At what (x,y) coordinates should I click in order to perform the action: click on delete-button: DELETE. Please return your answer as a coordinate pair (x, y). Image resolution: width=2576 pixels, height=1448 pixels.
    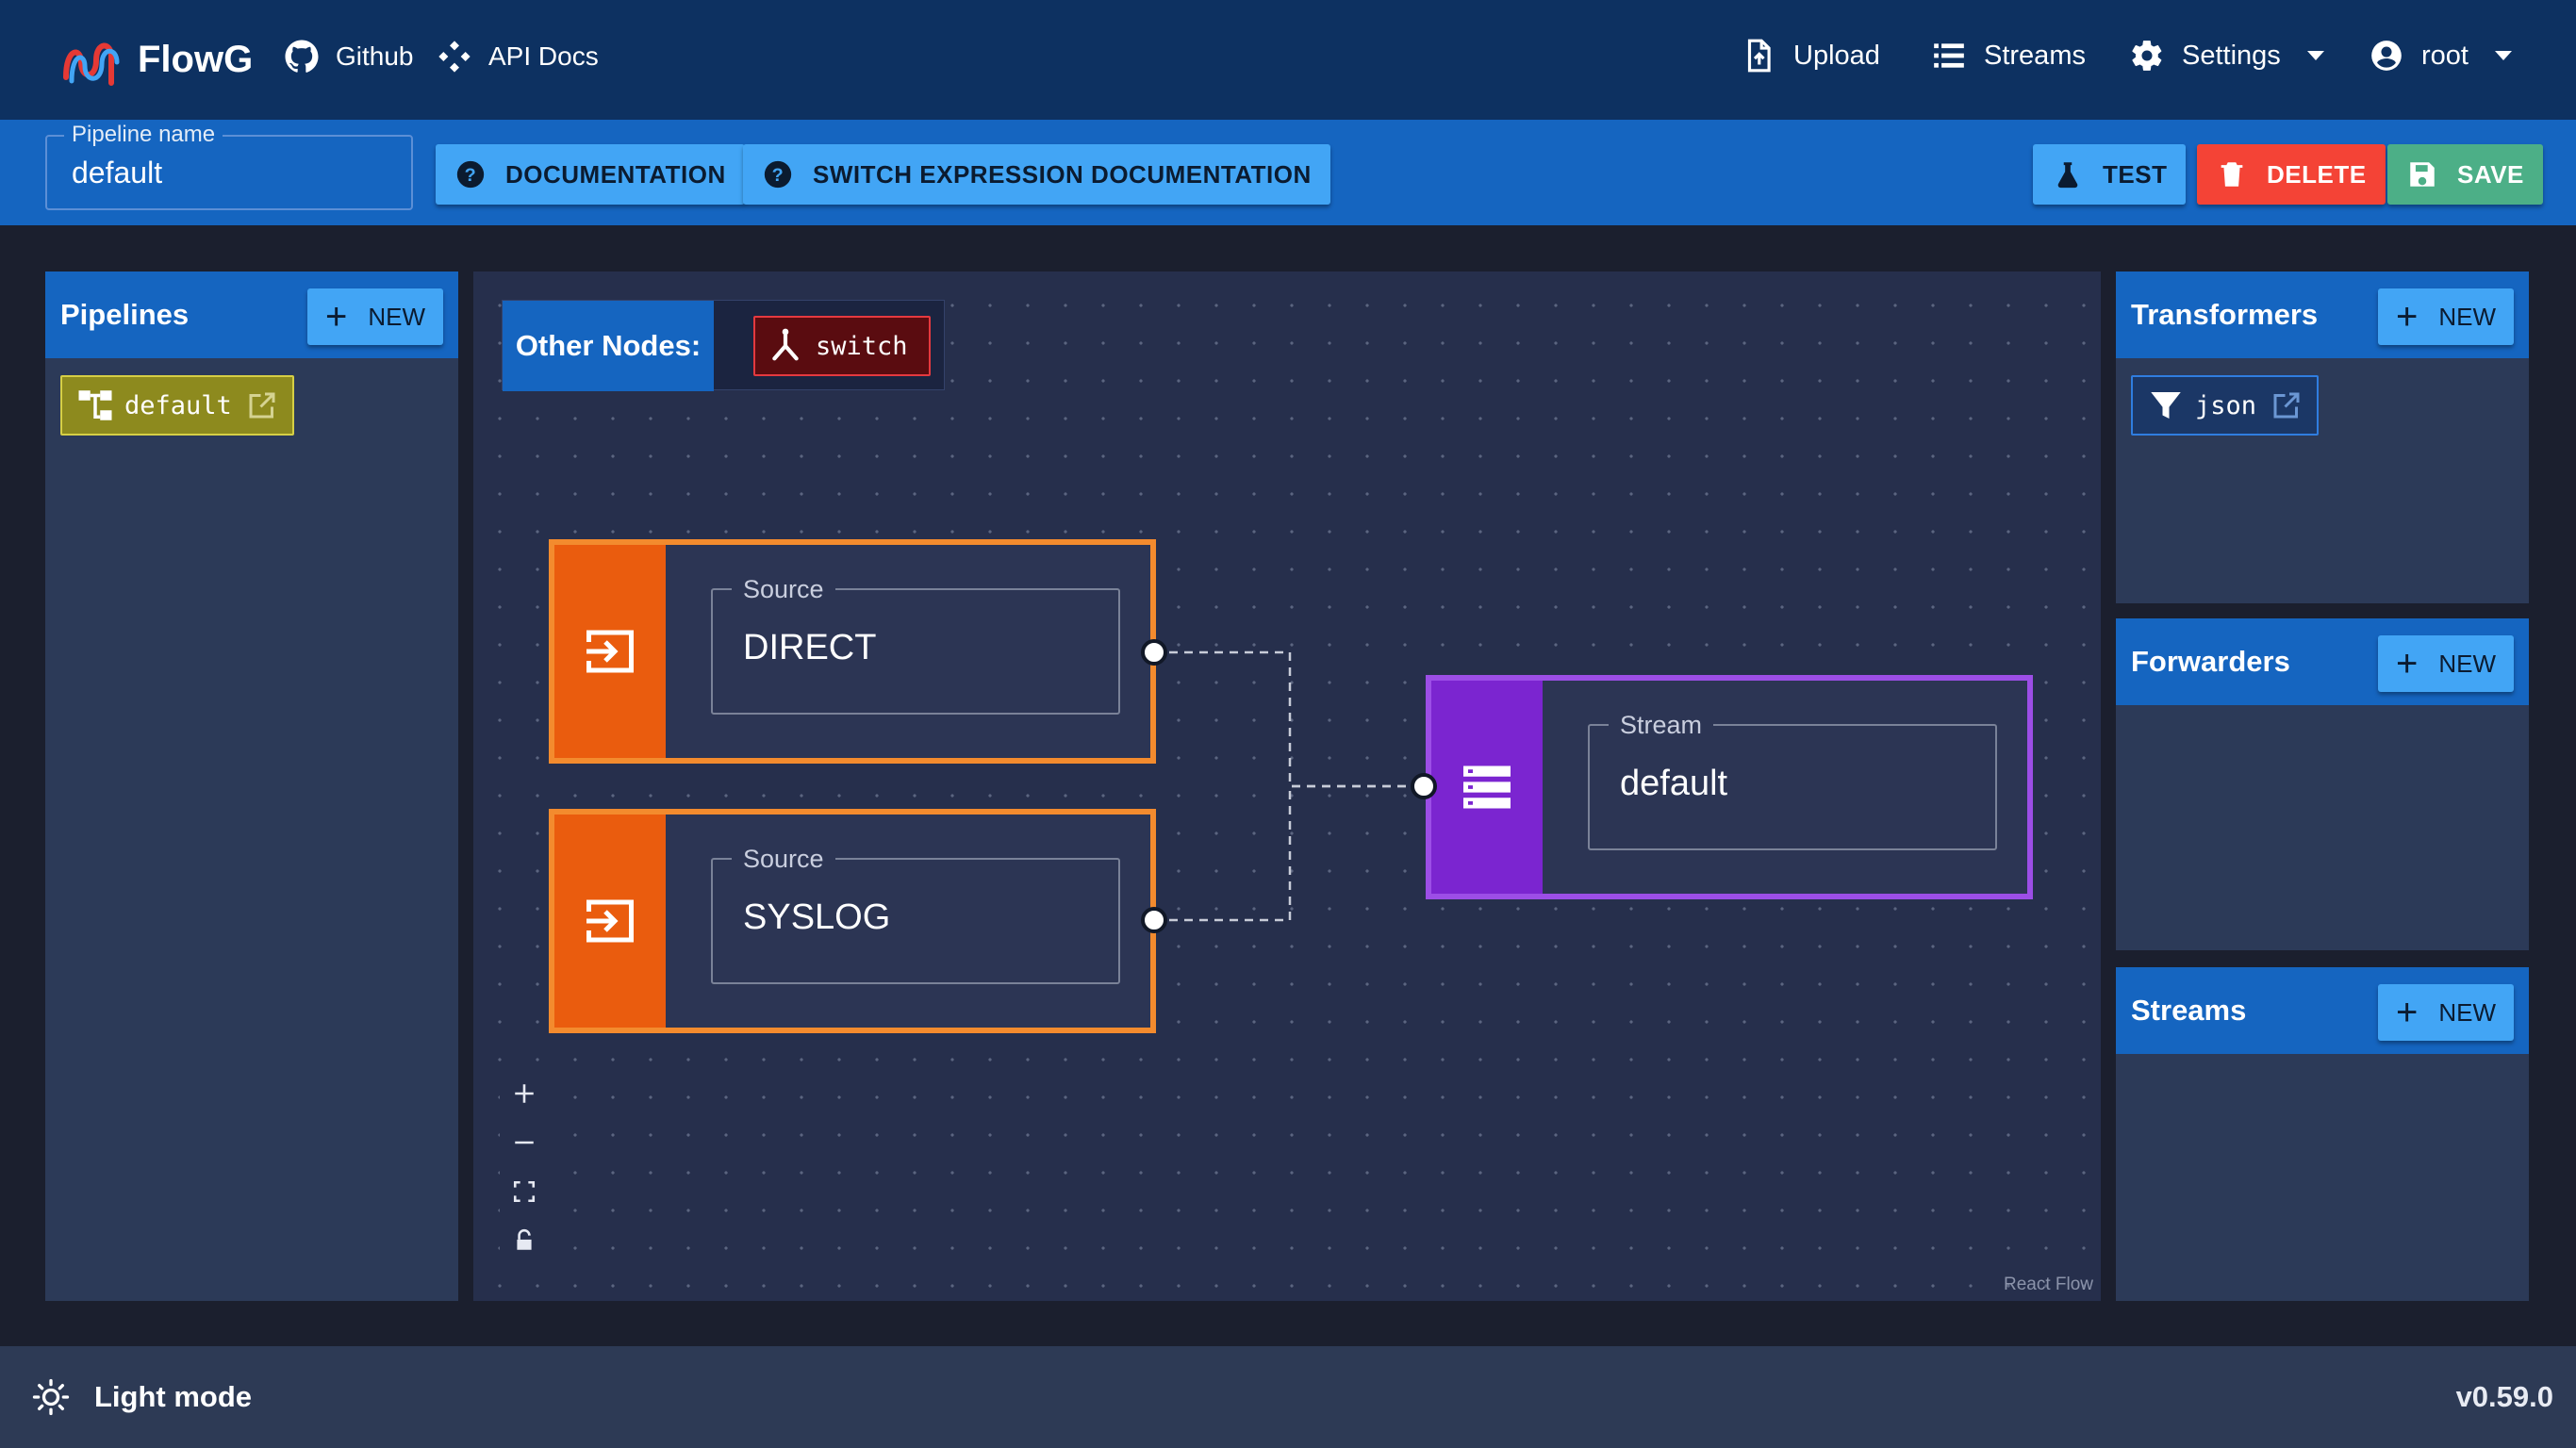
    Looking at the image, I should click on (2291, 174).